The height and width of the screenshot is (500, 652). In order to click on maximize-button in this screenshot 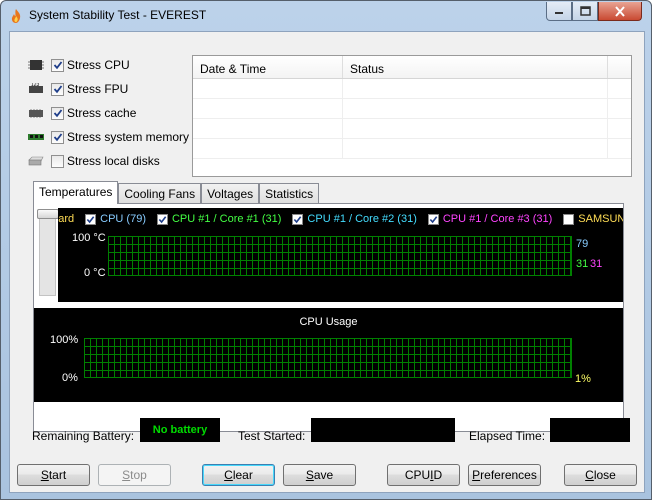, I will do `click(585, 11)`.